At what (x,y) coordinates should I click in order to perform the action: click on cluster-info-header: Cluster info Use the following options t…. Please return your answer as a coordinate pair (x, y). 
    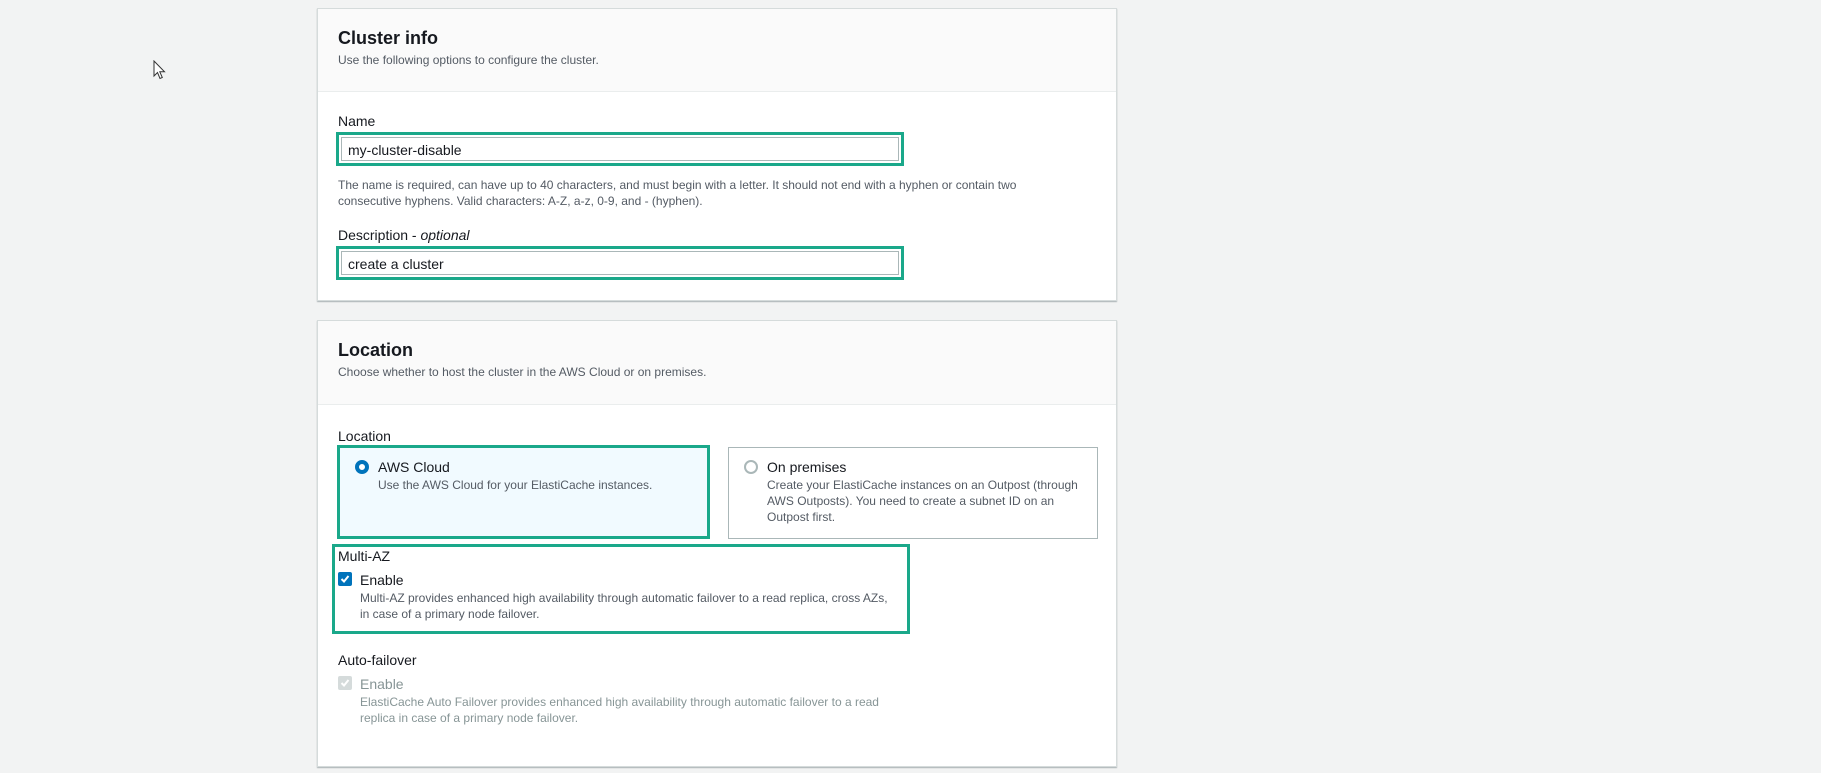
    Looking at the image, I should click on (717, 50).